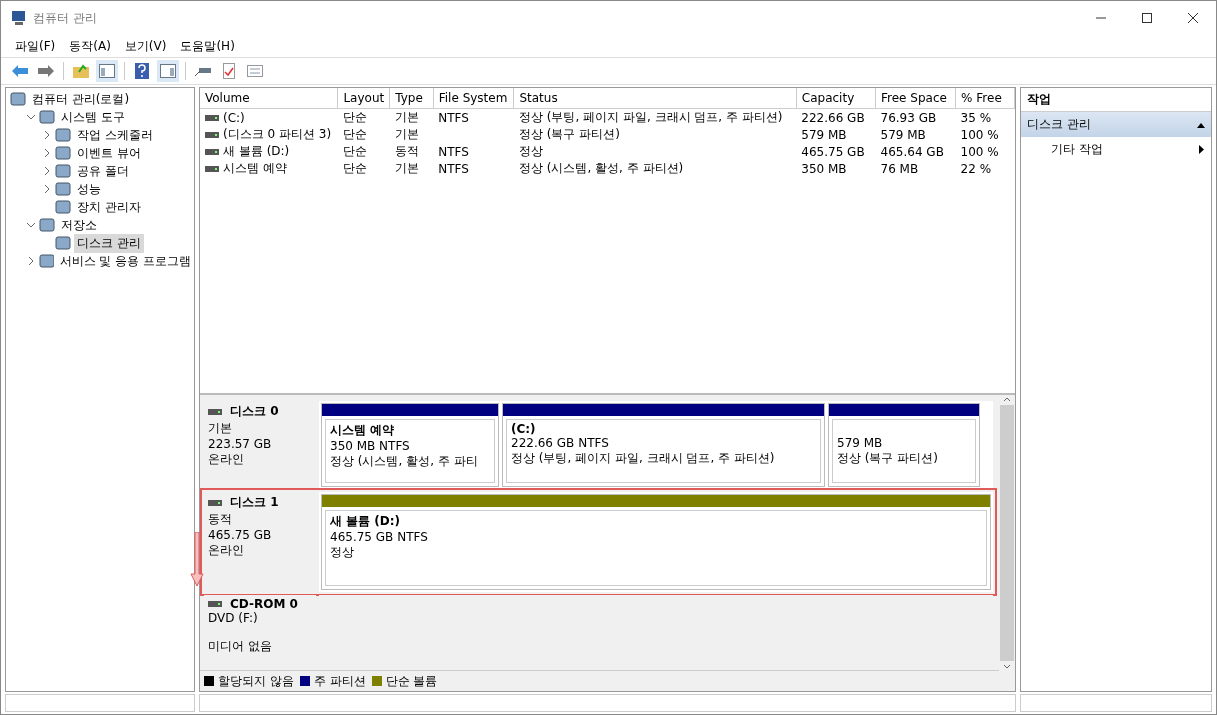 This screenshot has height=715, width=1217. I want to click on tree-item: 장치 관리자, so click(109, 207).